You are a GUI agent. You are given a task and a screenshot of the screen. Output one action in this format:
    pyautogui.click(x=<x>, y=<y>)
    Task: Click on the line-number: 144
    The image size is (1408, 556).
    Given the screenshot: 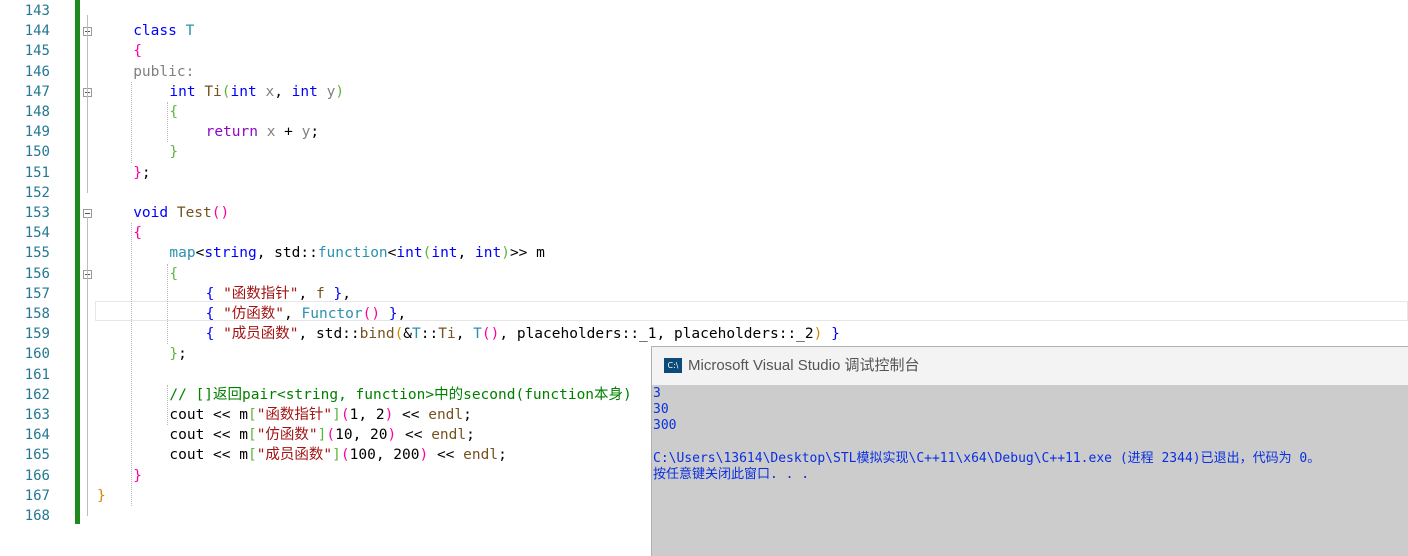 What is the action you would take?
    pyautogui.click(x=37, y=31)
    